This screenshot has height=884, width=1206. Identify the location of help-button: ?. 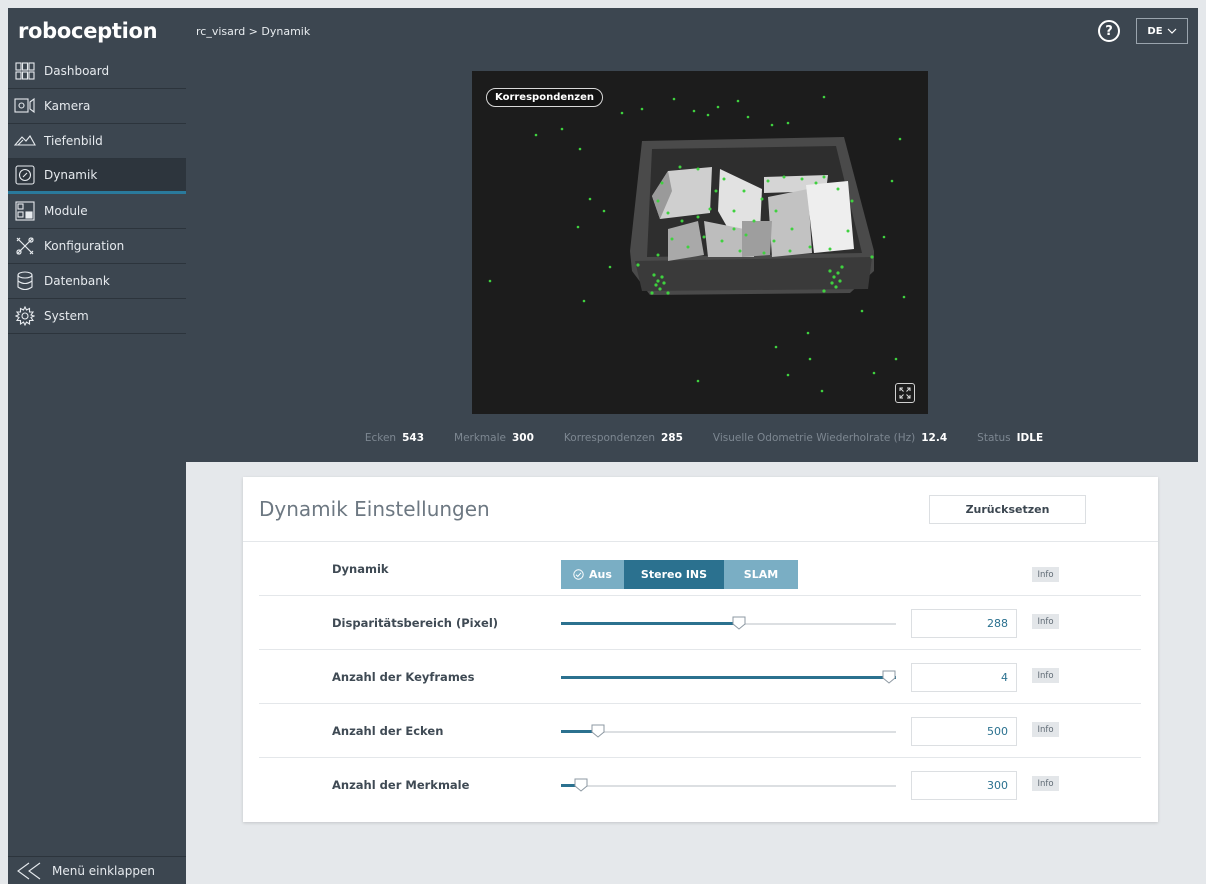
(1109, 31).